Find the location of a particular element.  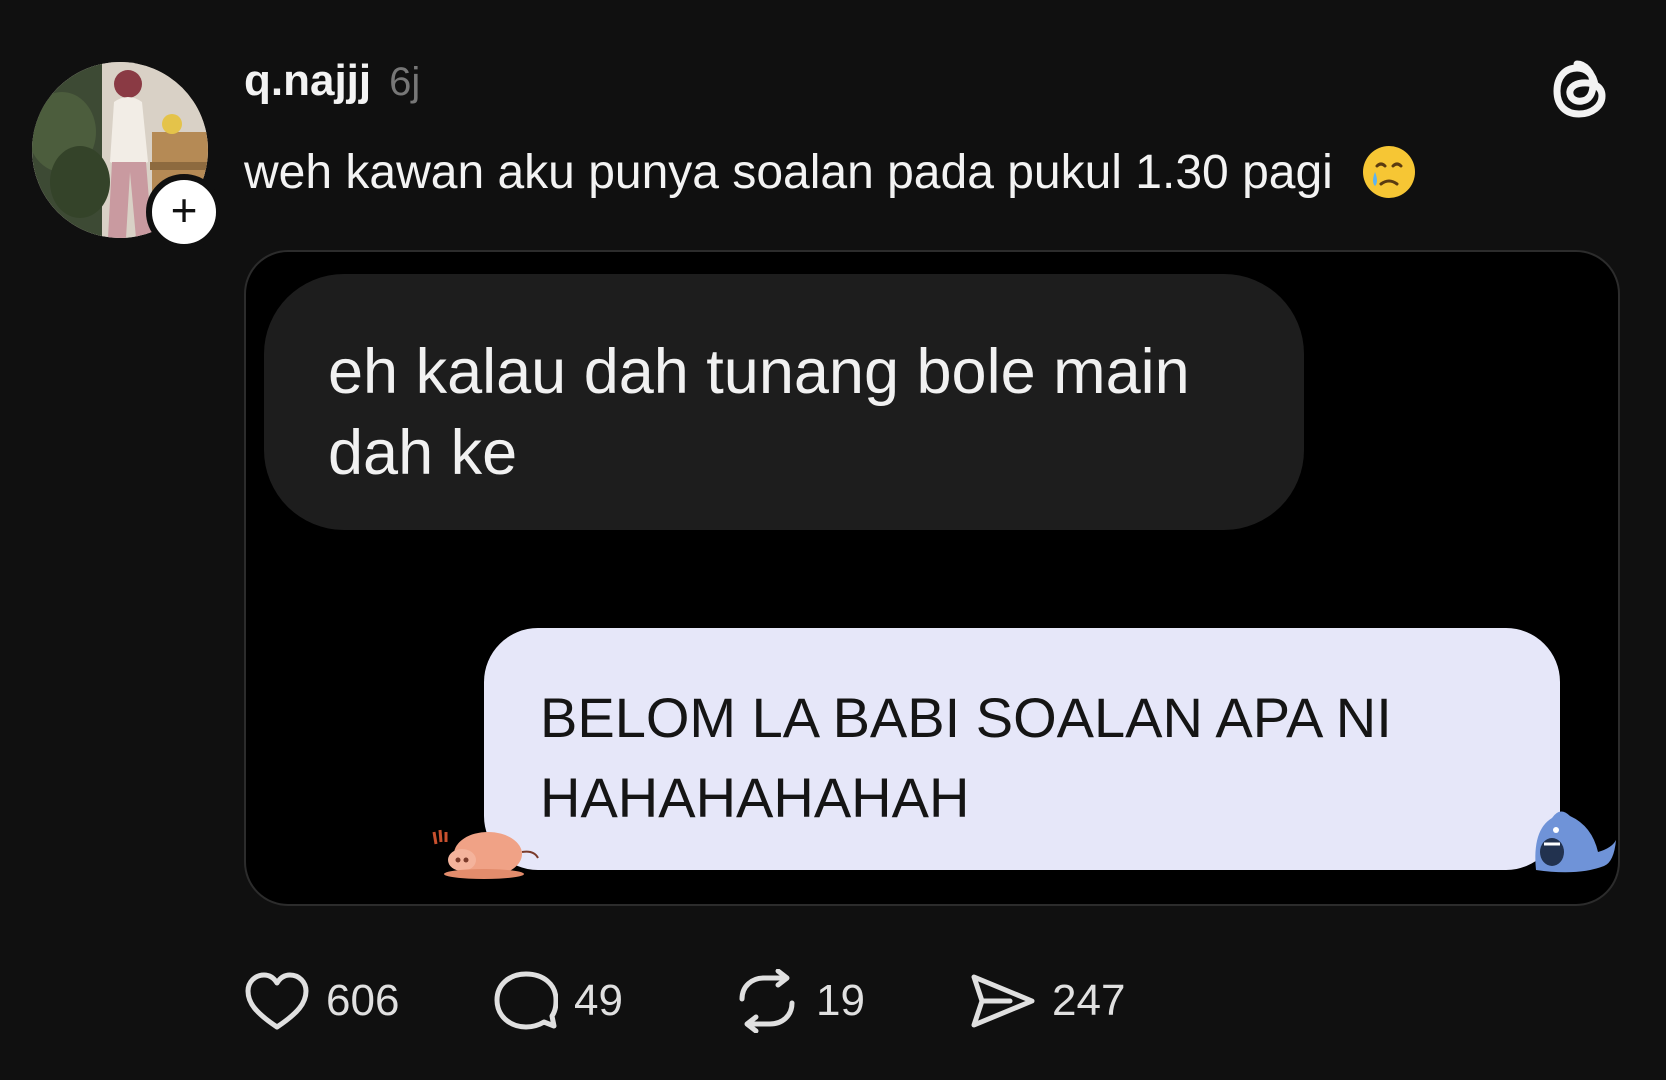

outgoing-message-text: BELOM LA BABI SOALAN APA NI HAHAHAHAHAH is located at coordinates (966, 757).